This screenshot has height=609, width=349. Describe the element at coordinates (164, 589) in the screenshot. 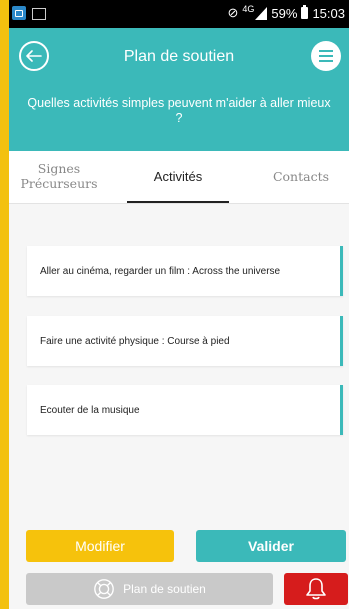

I see `plan-de-soutien-label: Plan de soutien` at that location.